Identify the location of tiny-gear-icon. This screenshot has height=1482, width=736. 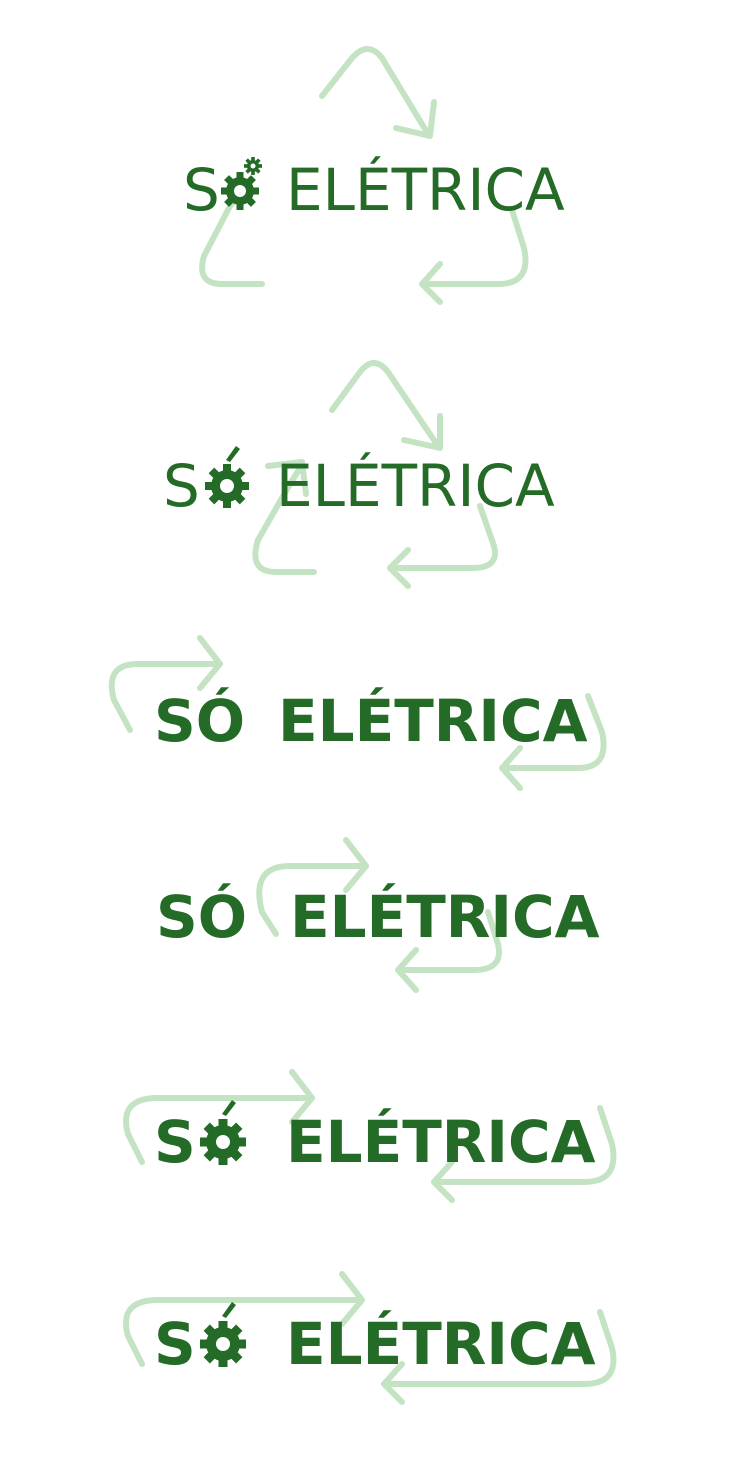
(253, 166).